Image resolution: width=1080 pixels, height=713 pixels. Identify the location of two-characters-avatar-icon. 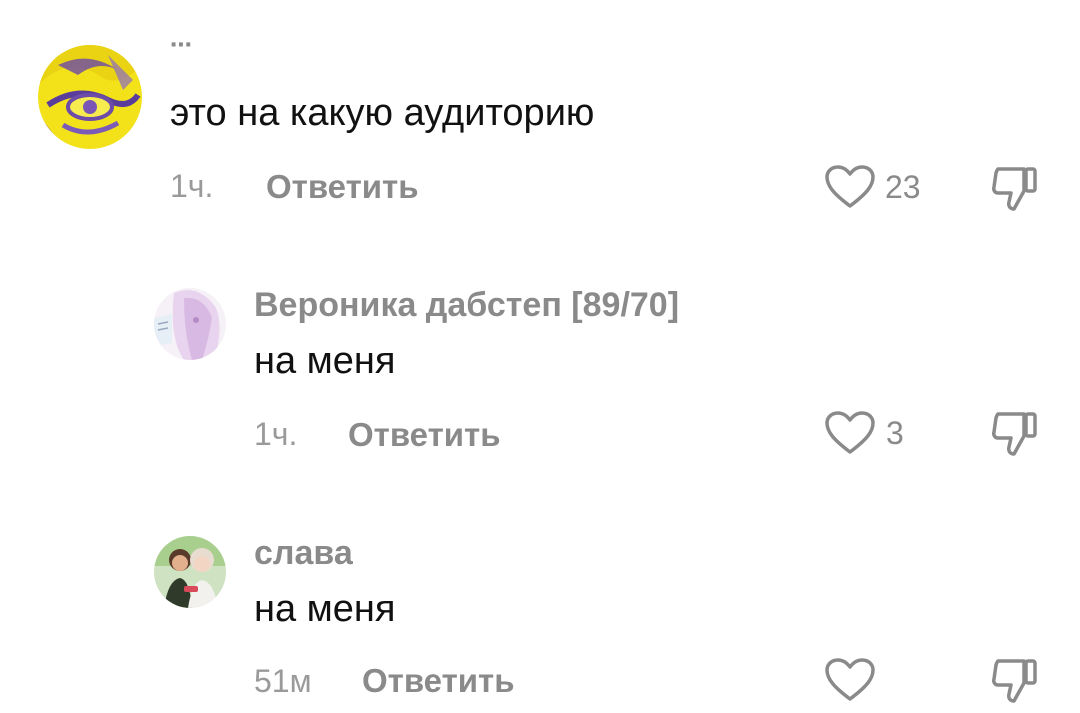
(190, 572).